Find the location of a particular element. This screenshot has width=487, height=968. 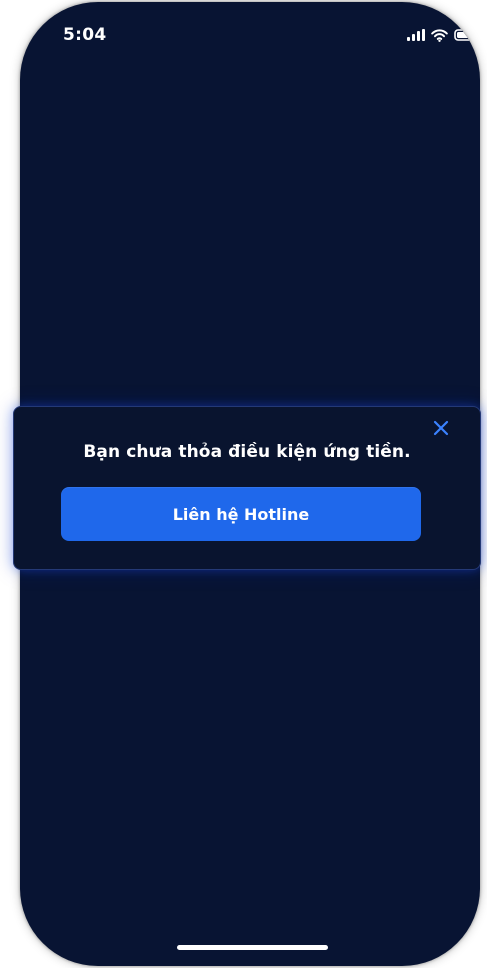

close-icon is located at coordinates (441, 428).